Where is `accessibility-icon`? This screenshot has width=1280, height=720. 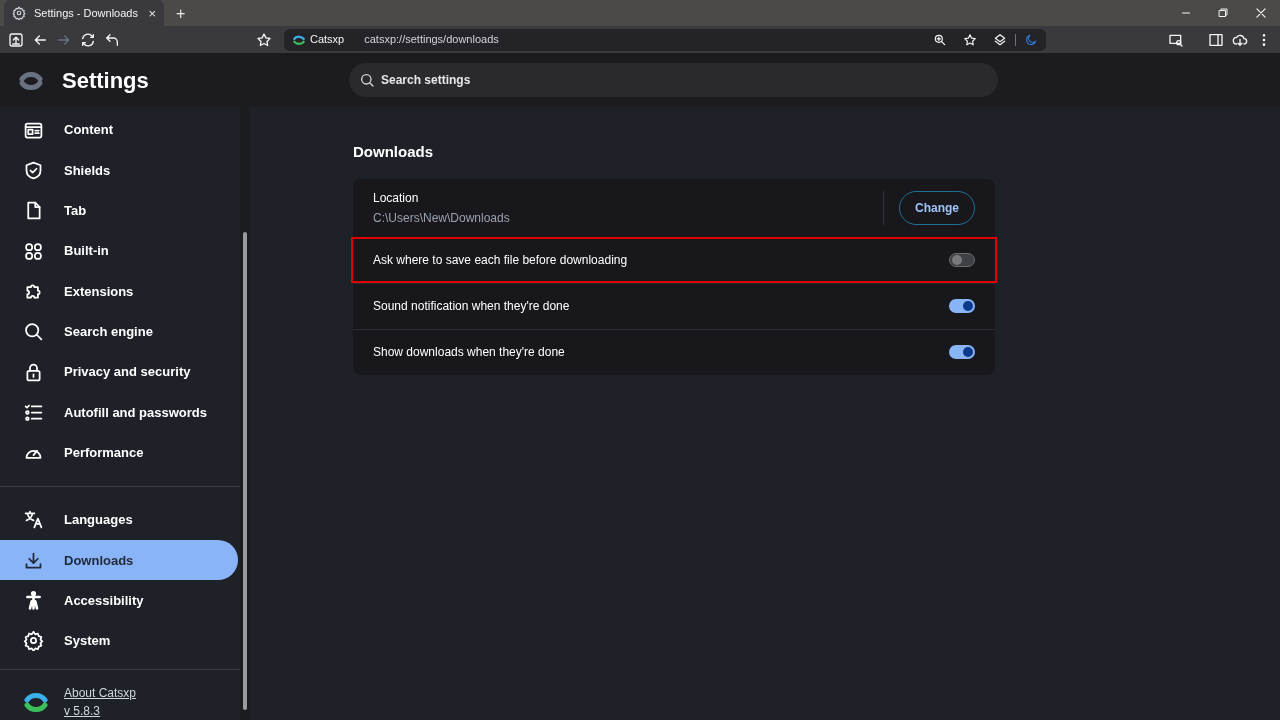
accessibility-icon is located at coordinates (33, 601).